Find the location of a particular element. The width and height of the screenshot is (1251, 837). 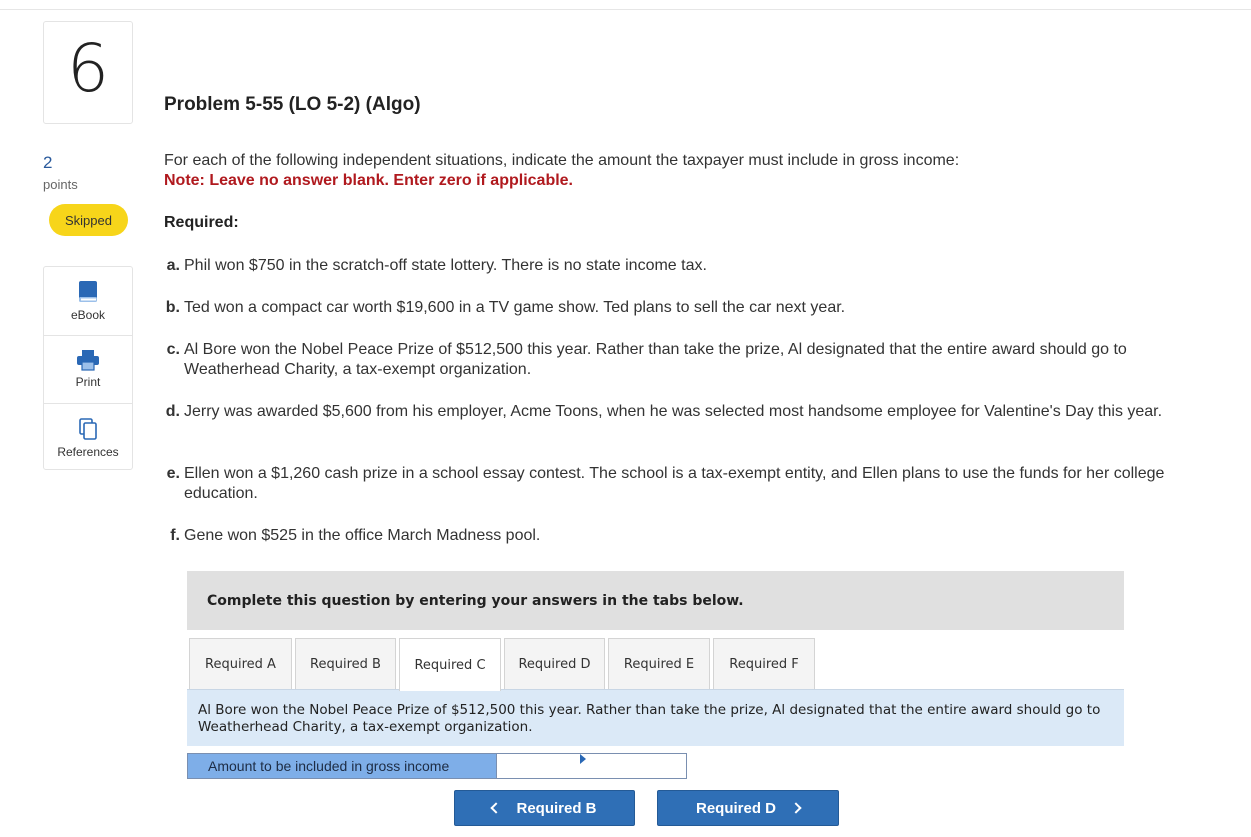

copy-icon is located at coordinates (88, 429).